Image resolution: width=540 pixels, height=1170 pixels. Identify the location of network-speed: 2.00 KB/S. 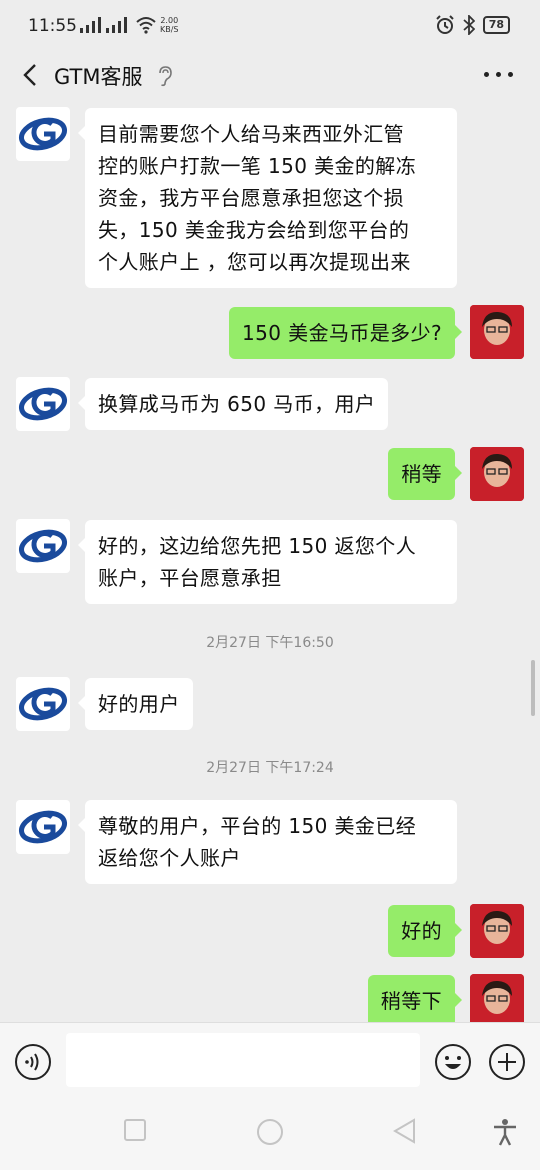
(169, 25).